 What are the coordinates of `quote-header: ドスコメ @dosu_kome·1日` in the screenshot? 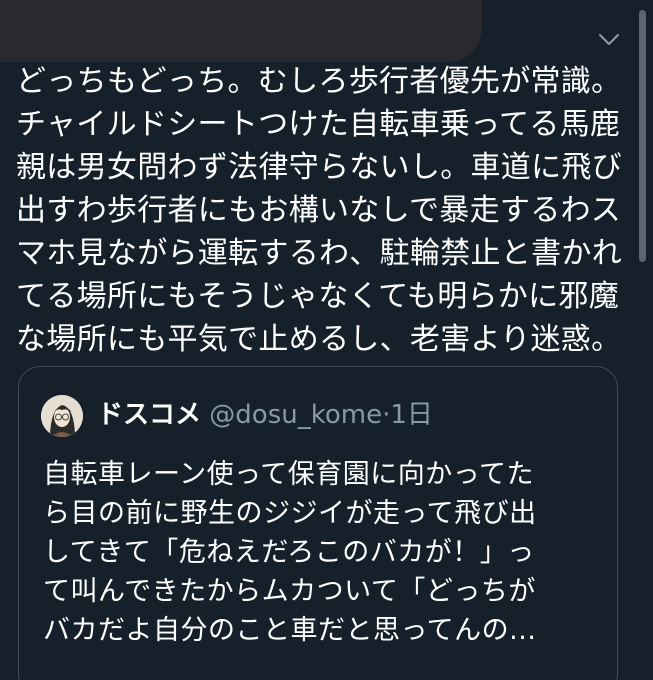 It's located at (265, 415).